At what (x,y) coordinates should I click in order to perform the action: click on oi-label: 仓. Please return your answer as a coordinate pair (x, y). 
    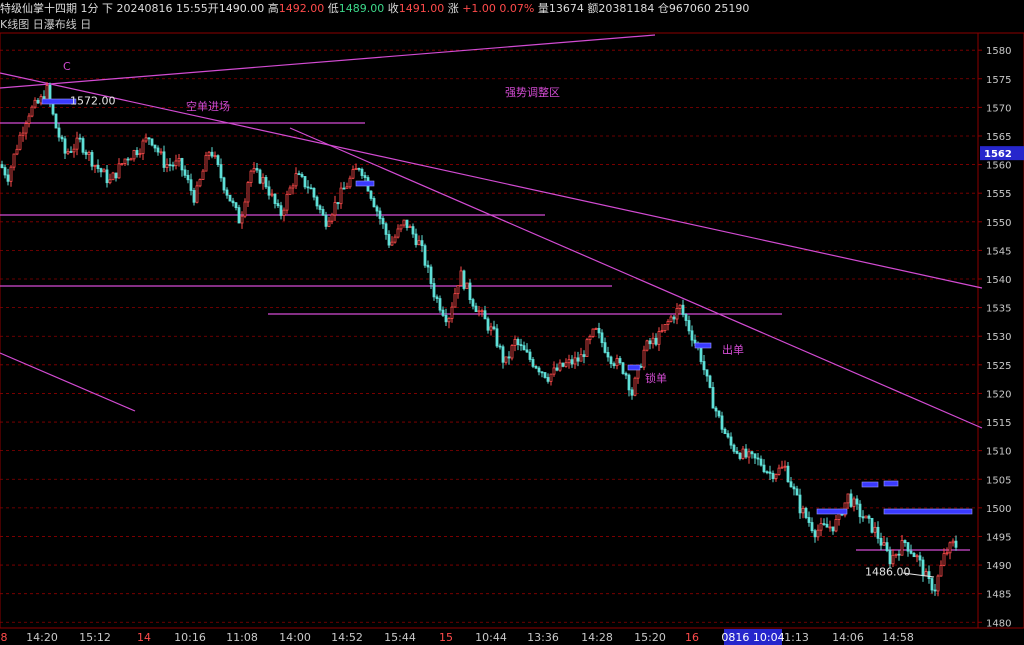
    Looking at the image, I should click on (663, 8).